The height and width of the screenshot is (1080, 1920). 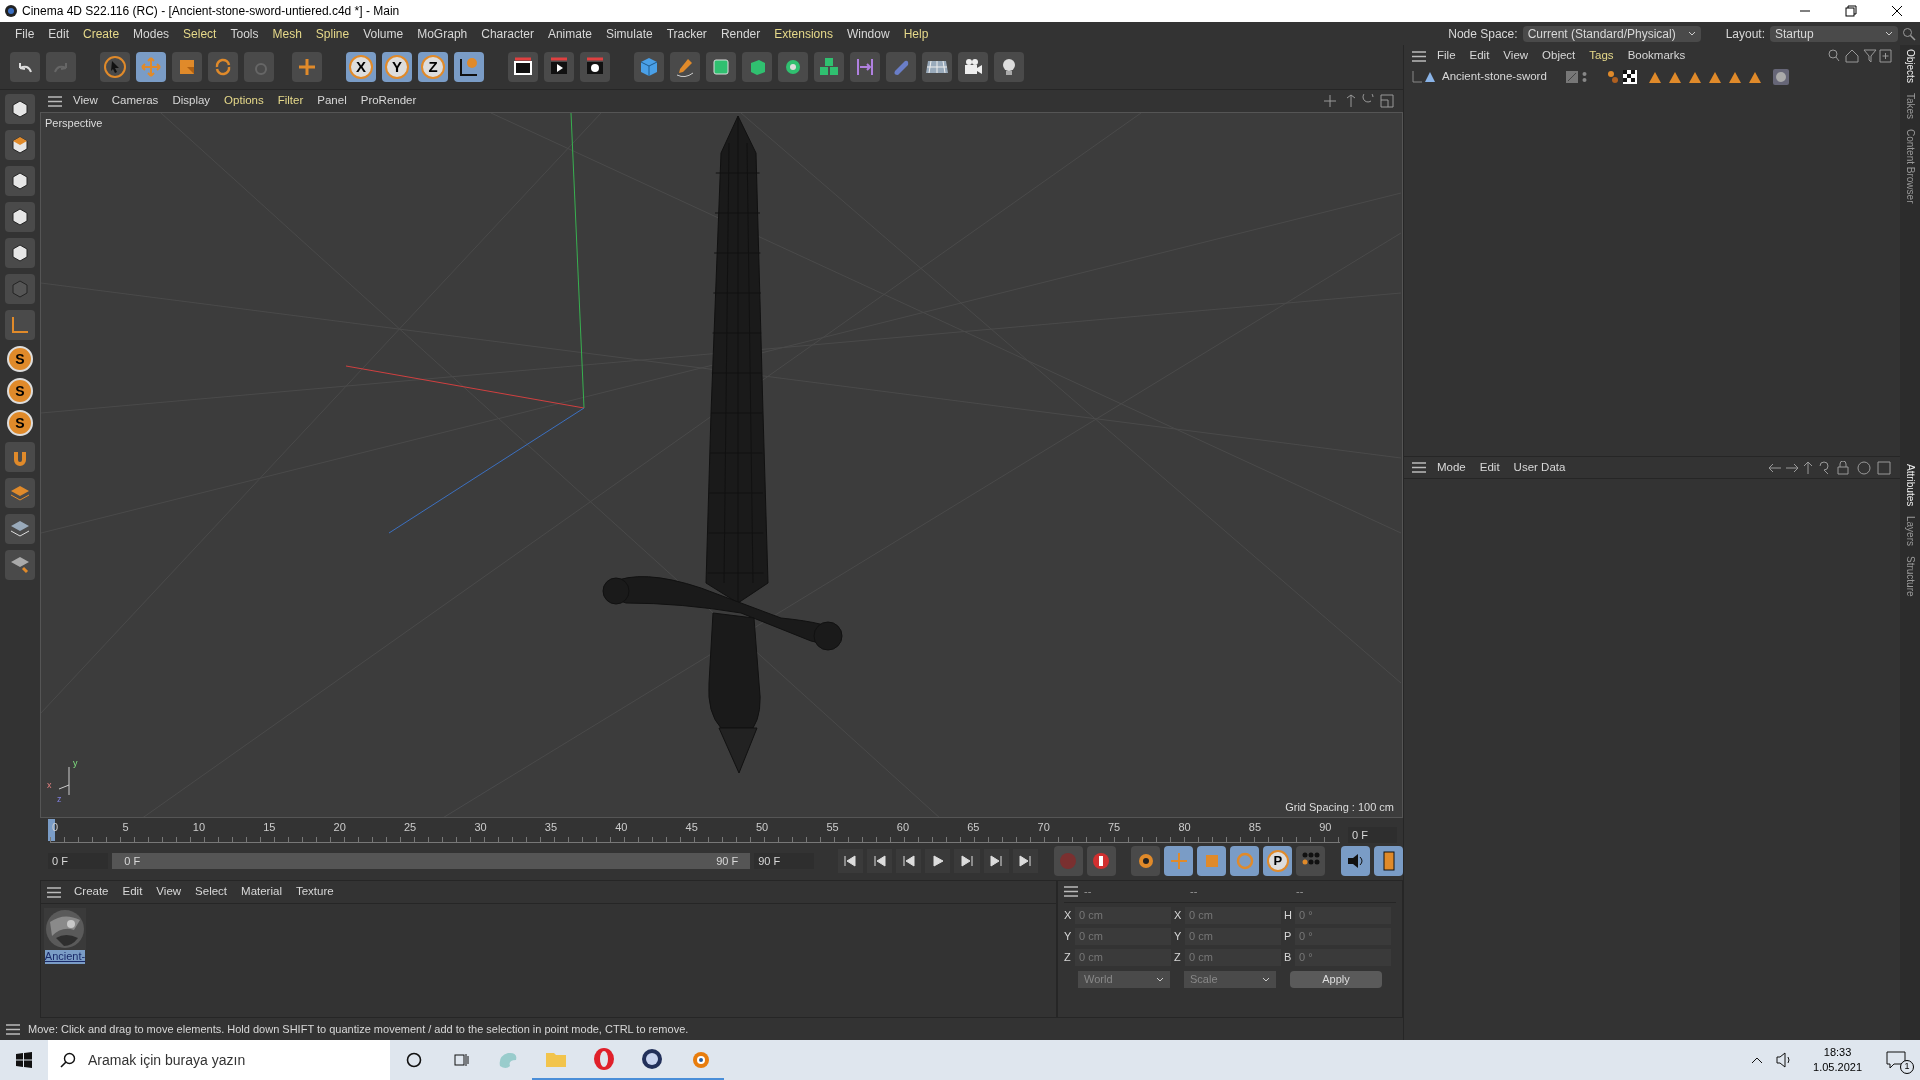 I want to click on viewport-navigation-icon, so click(x=1359, y=101).